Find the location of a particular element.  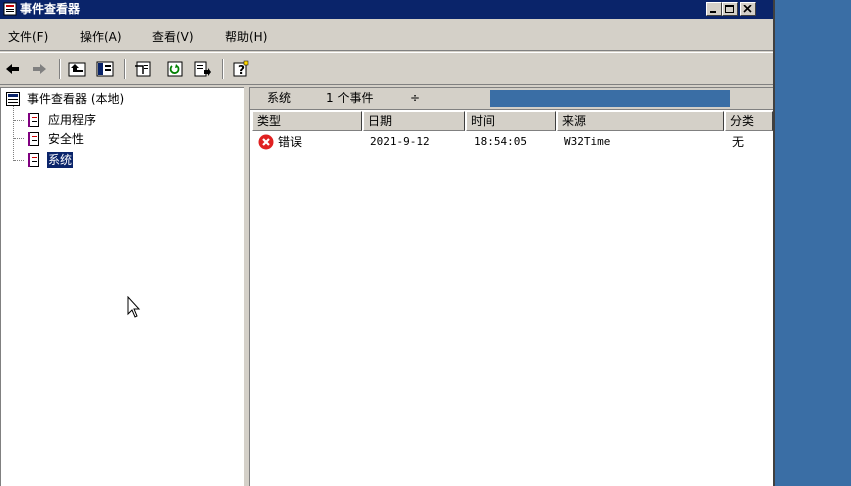

menu-file: 文件(F) is located at coordinates (28, 37).